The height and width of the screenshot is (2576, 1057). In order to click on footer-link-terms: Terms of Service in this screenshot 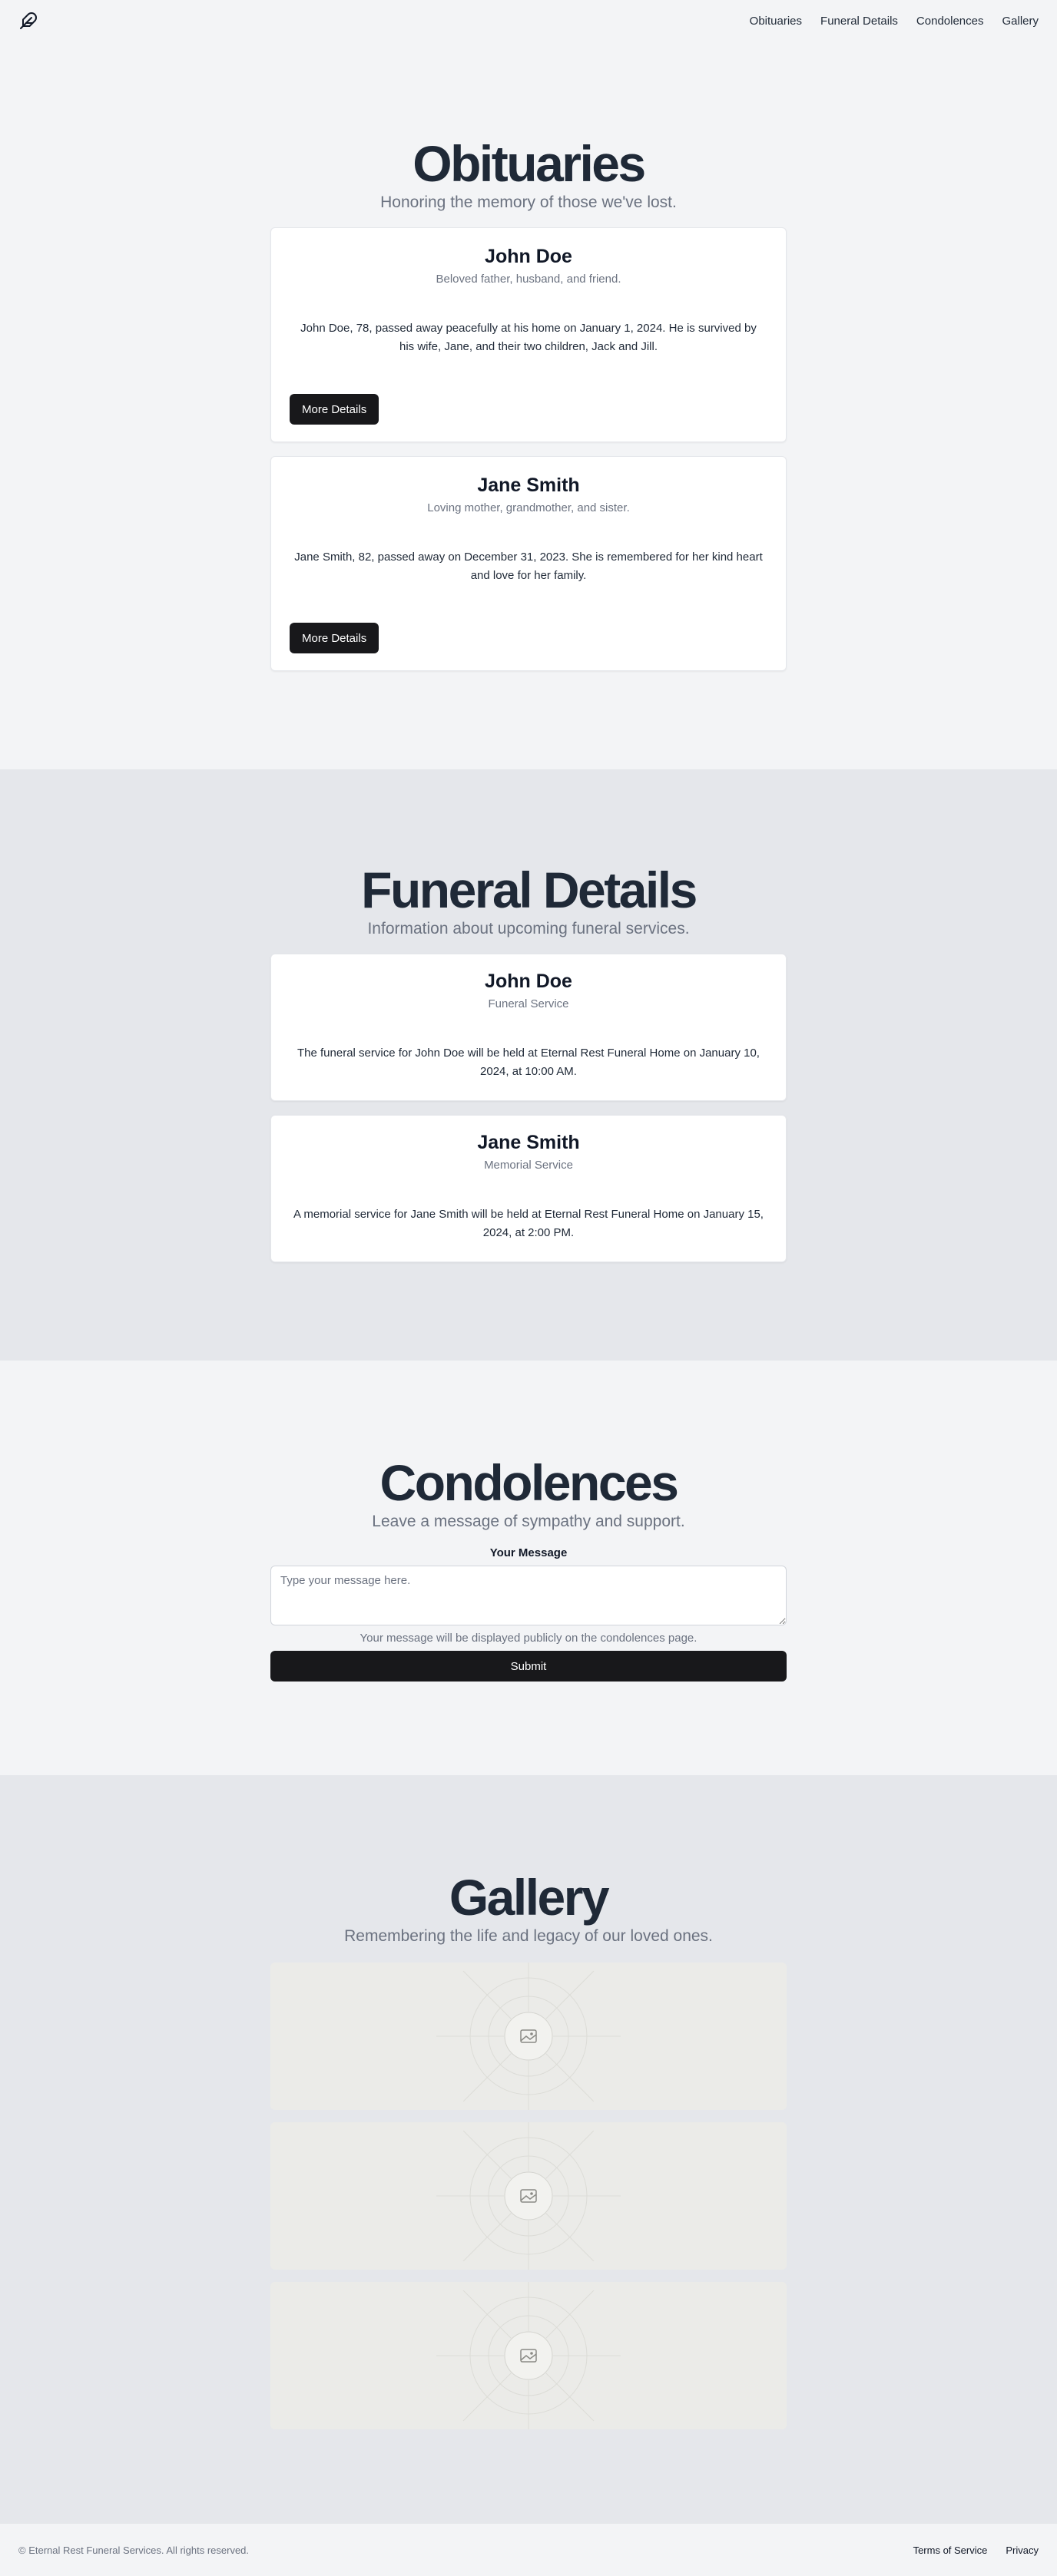, I will do `click(950, 2550)`.